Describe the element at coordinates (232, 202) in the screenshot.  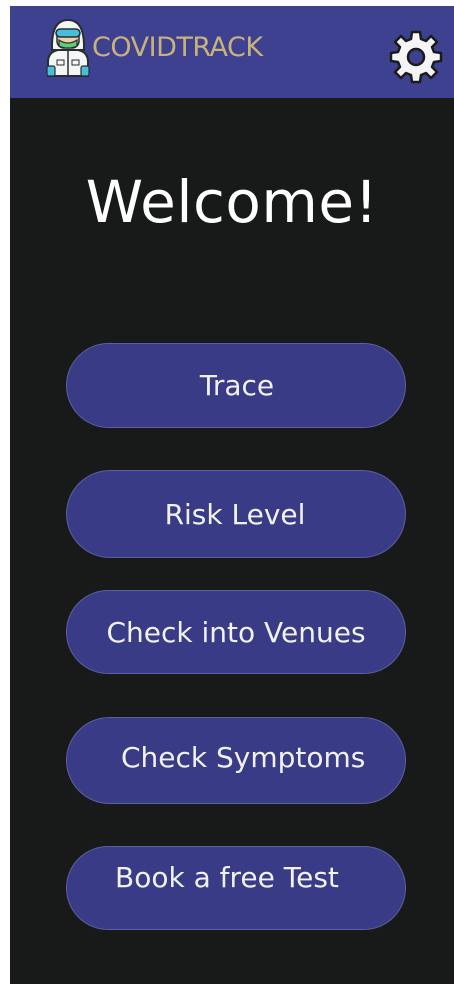
I see `welcome-heading: Welcome!` at that location.